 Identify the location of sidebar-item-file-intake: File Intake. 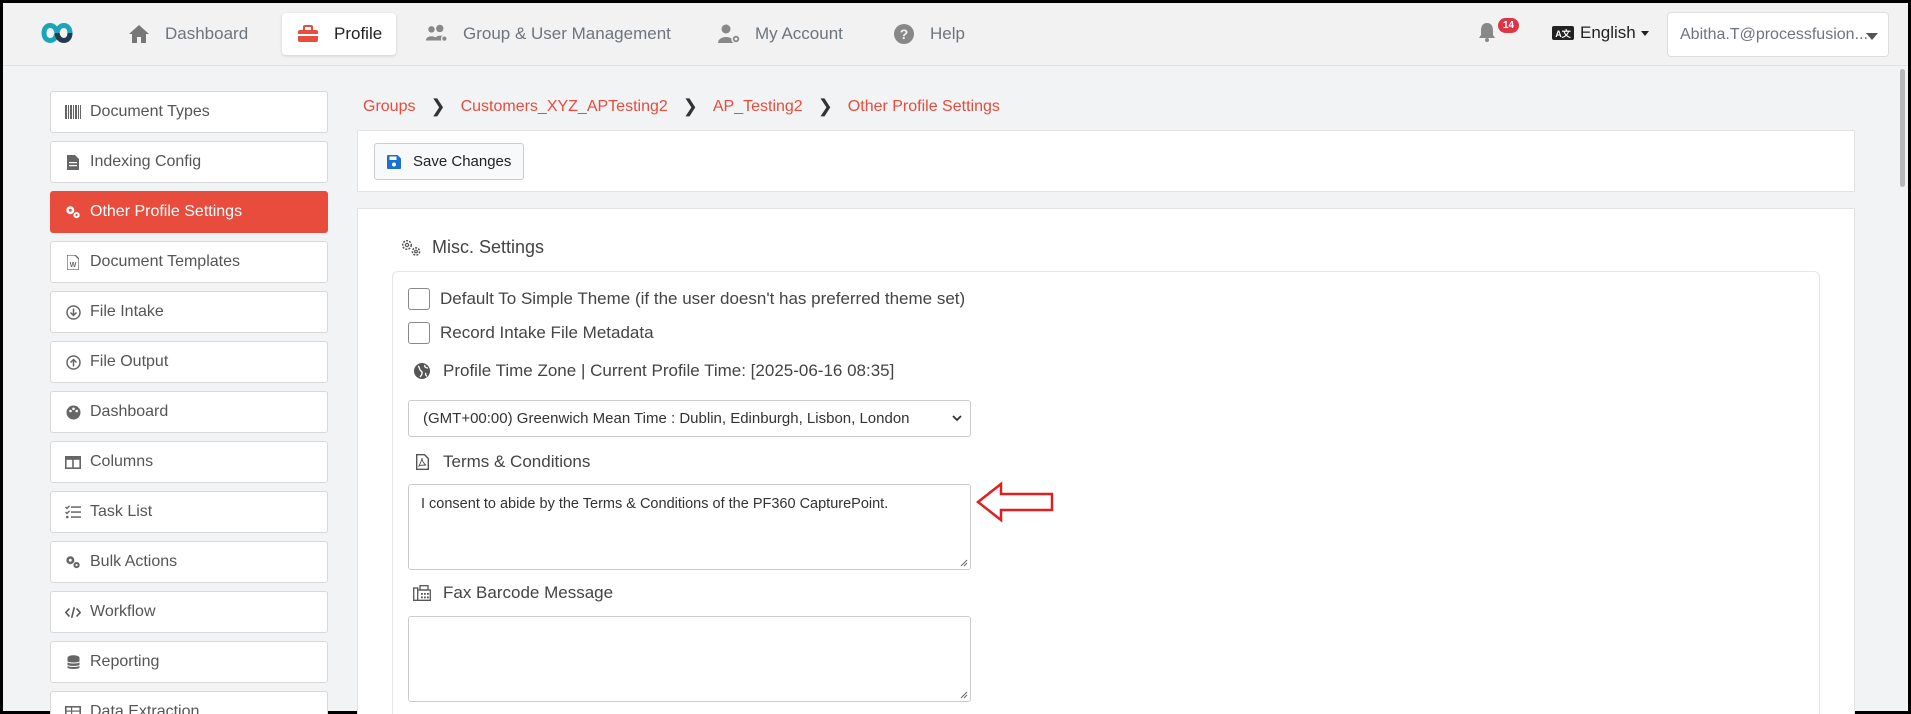
(189, 312).